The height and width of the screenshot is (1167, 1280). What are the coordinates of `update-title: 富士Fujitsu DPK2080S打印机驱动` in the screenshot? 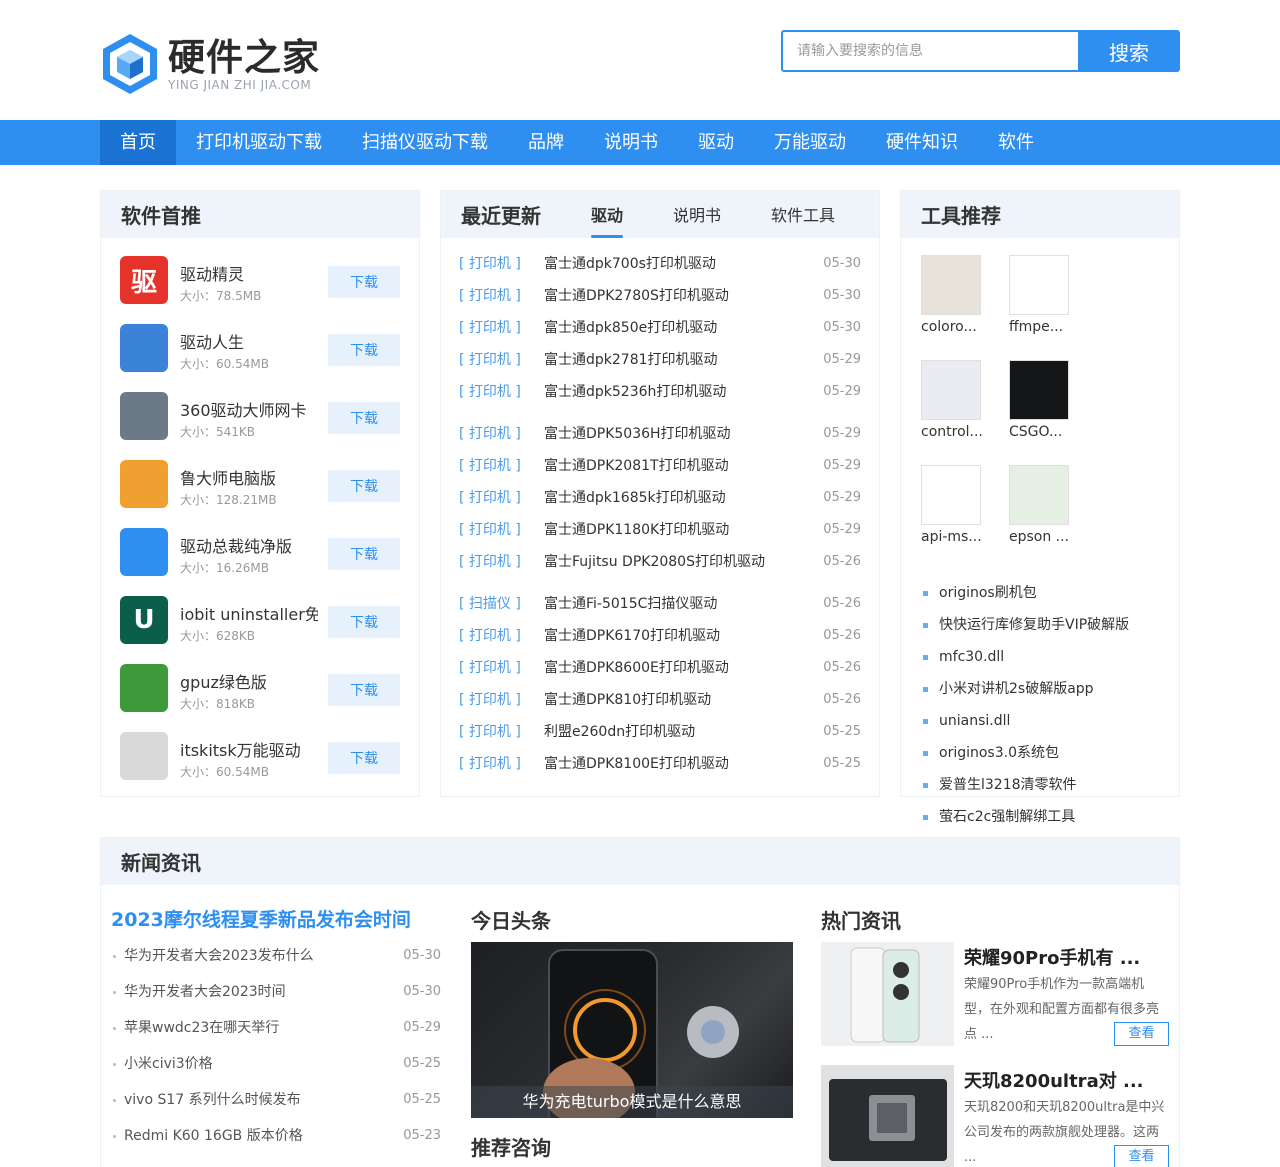 It's located at (683, 562).